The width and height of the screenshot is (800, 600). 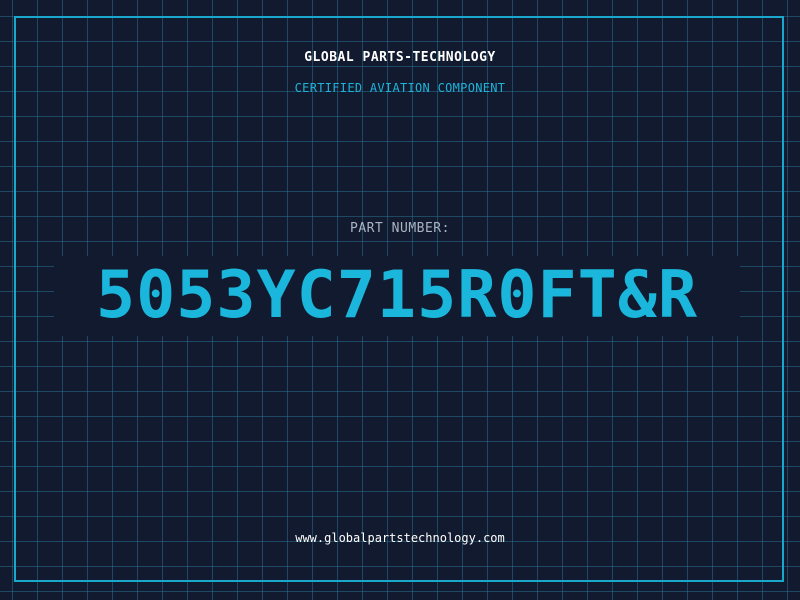 I want to click on company-name: GLOBAL PARTS-TECHNOLOGY, so click(x=400, y=57).